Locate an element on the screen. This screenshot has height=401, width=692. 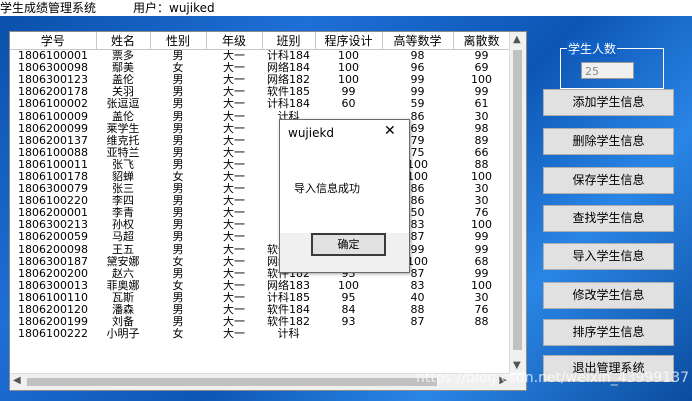
table-cell: 1806200137 is located at coordinates (53, 140).